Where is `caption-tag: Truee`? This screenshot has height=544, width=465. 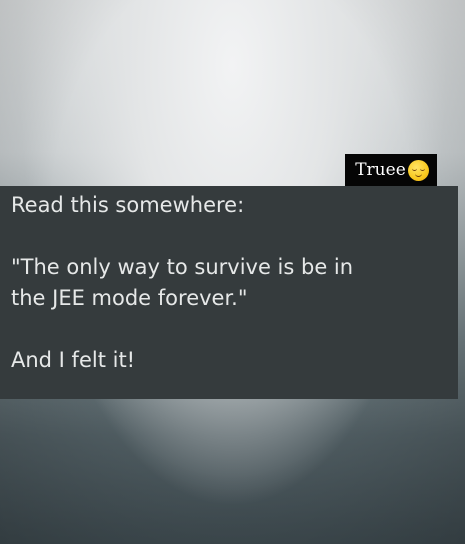 caption-tag: Truee is located at coordinates (391, 170).